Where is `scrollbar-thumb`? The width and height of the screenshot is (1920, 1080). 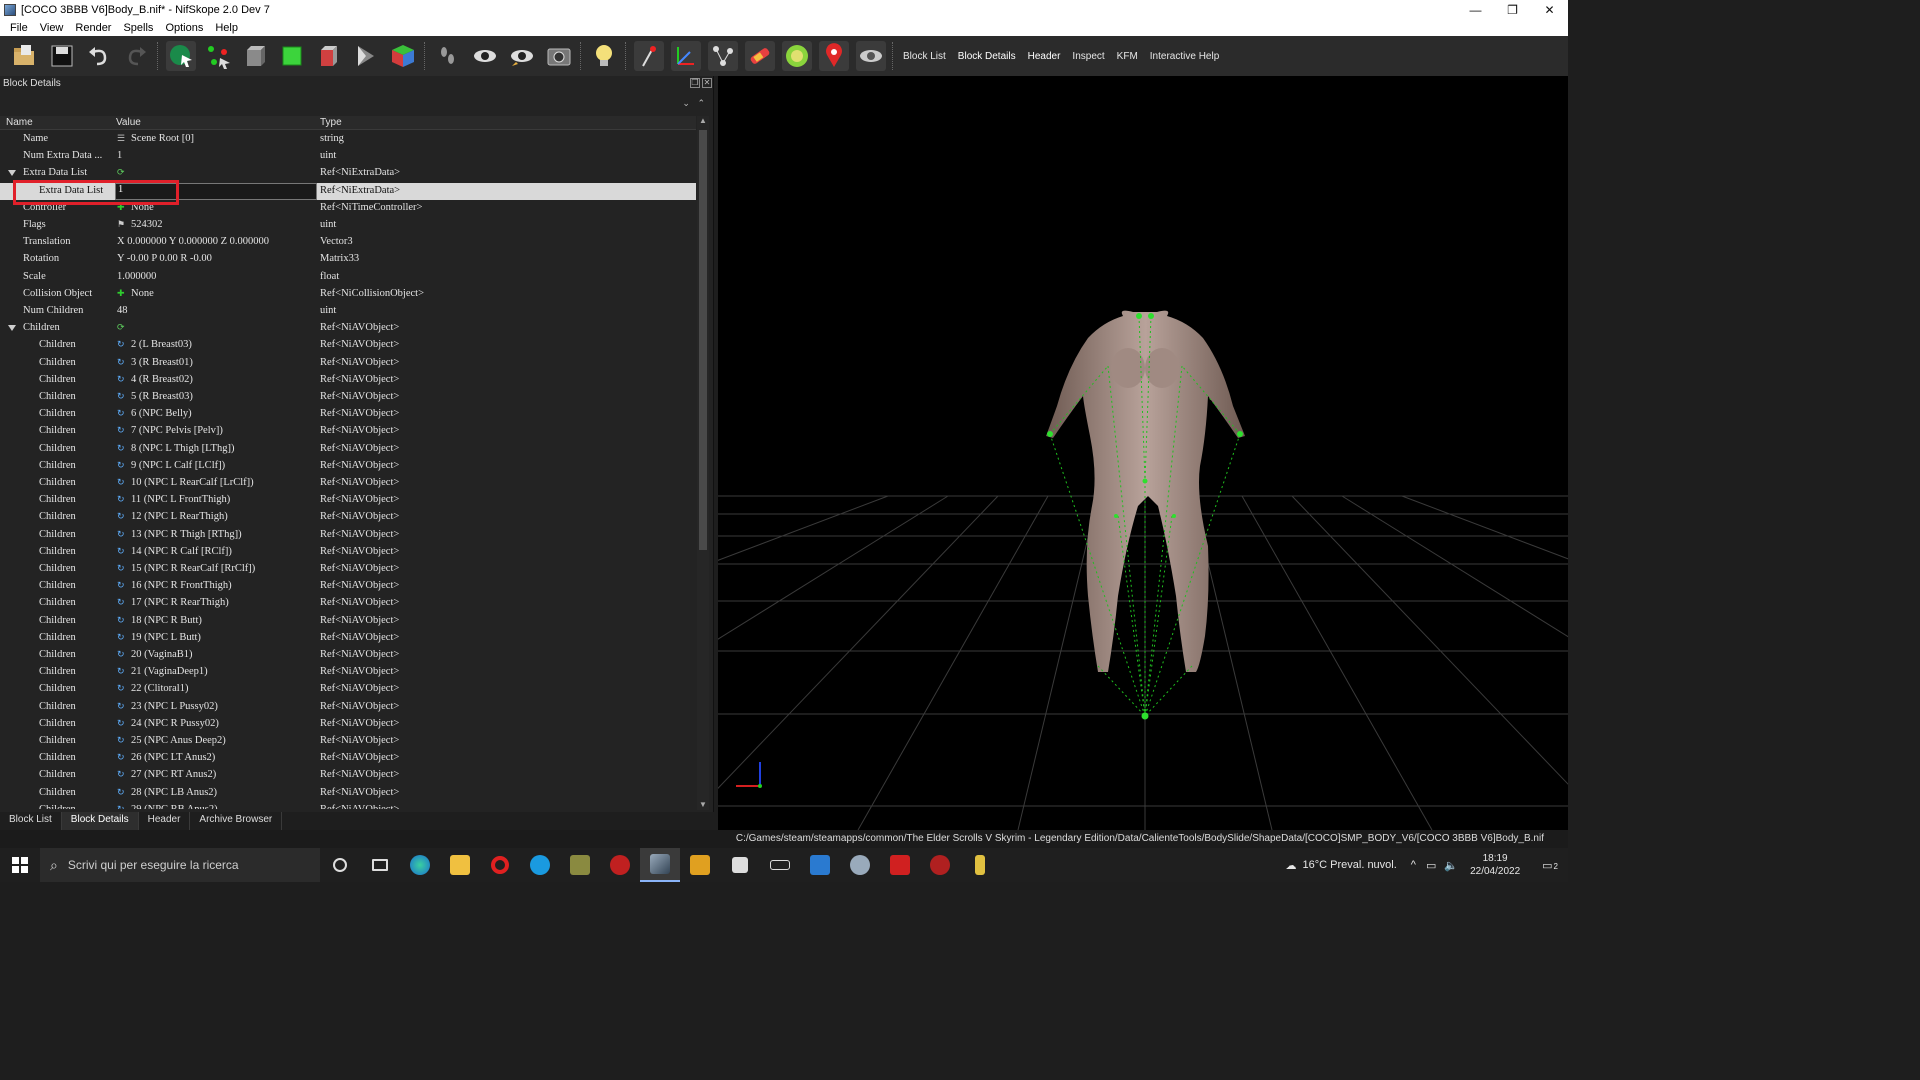
scrollbar-thumb is located at coordinates (703, 340).